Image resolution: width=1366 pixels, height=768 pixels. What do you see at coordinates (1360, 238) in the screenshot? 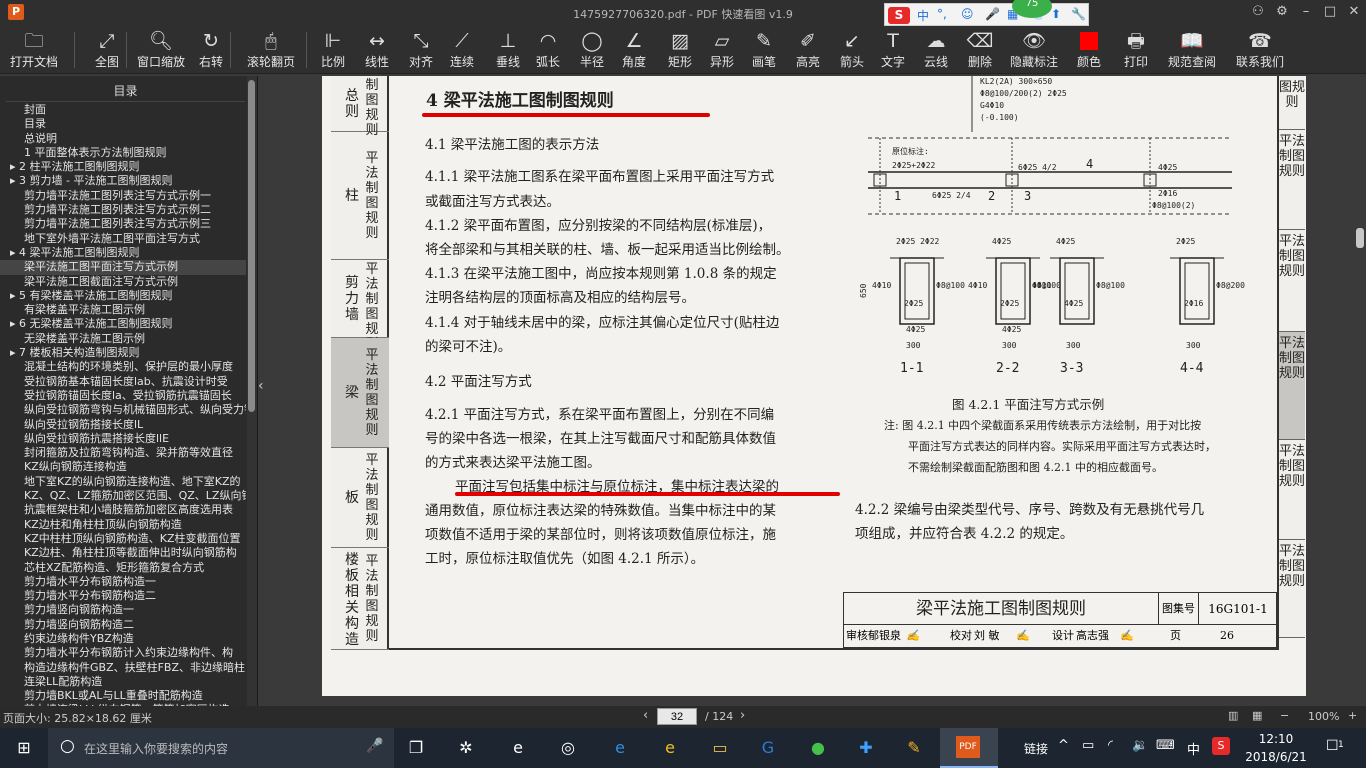
I see `viewer-scroll-thumb` at bounding box center [1360, 238].